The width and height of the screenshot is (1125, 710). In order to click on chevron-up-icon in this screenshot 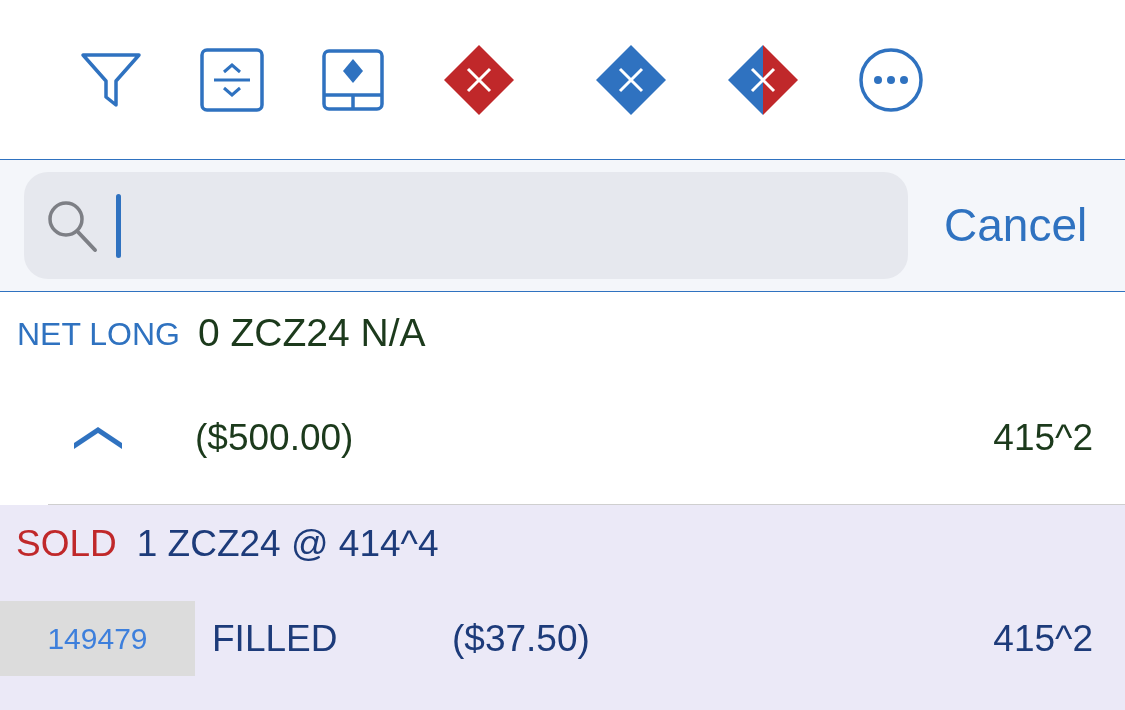, I will do `click(97, 438)`.